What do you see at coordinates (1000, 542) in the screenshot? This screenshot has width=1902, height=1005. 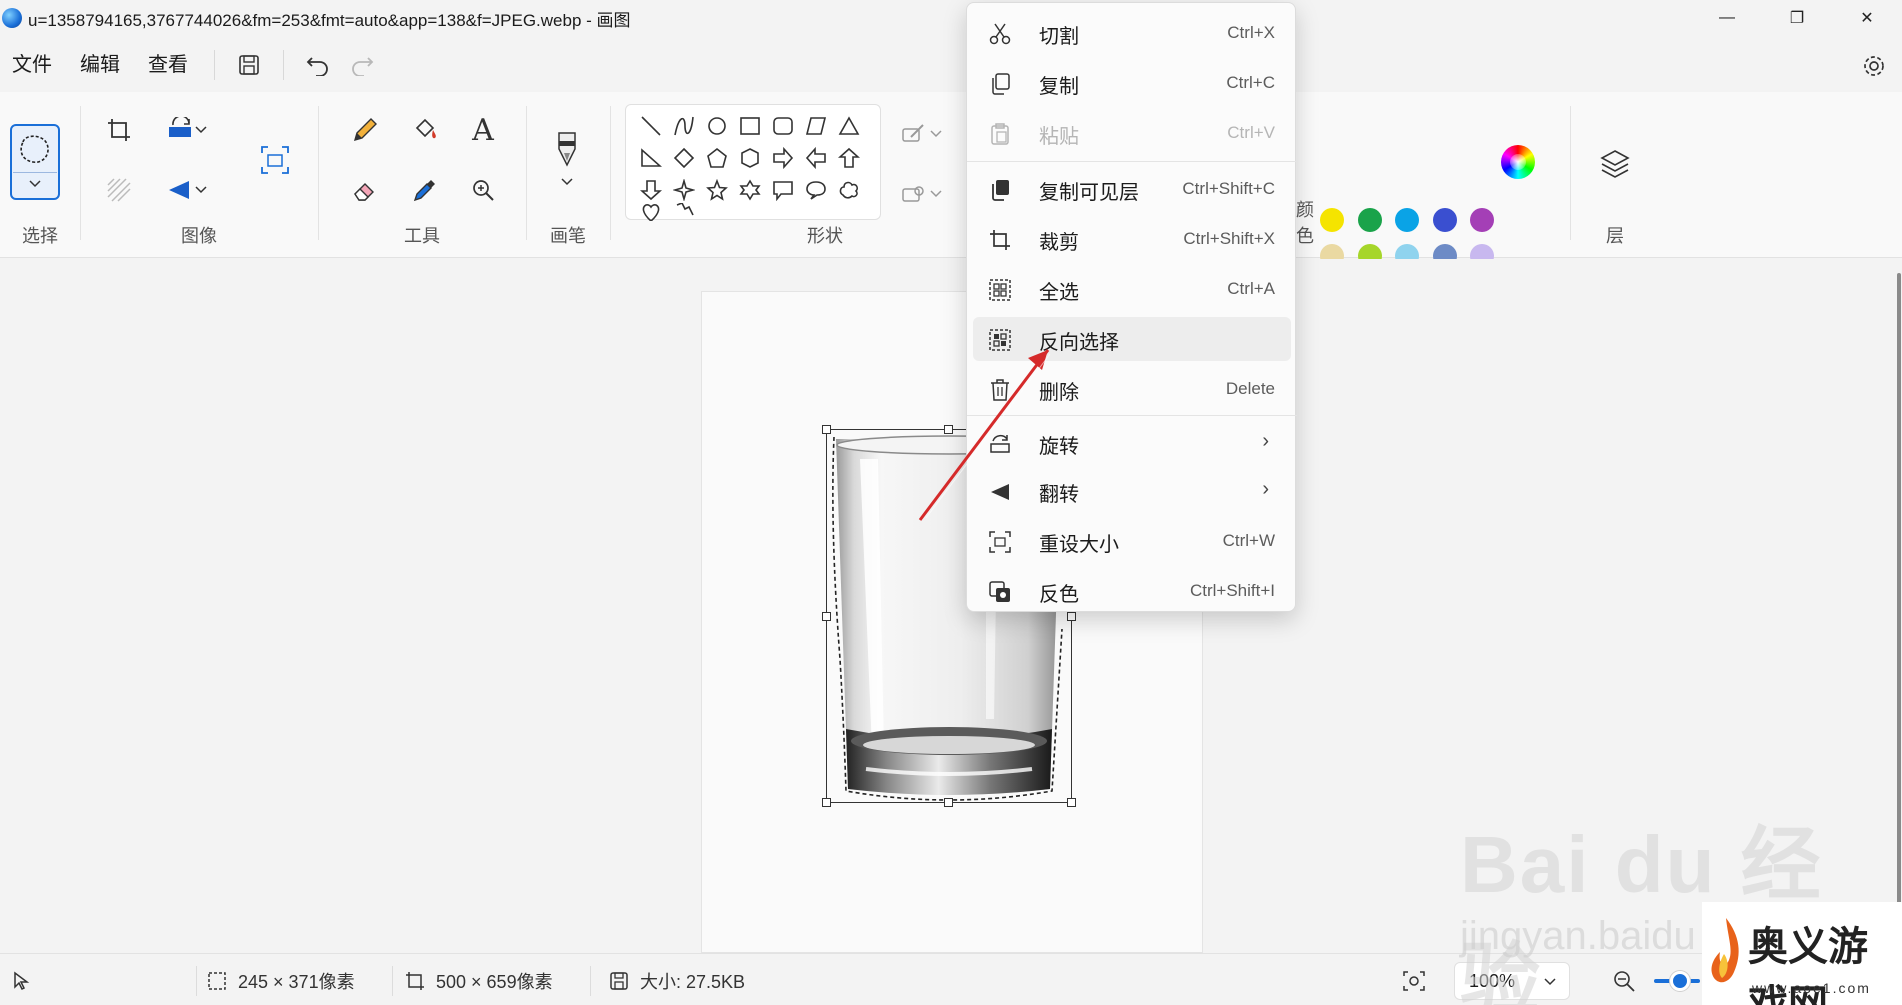 I see `resize-icon` at bounding box center [1000, 542].